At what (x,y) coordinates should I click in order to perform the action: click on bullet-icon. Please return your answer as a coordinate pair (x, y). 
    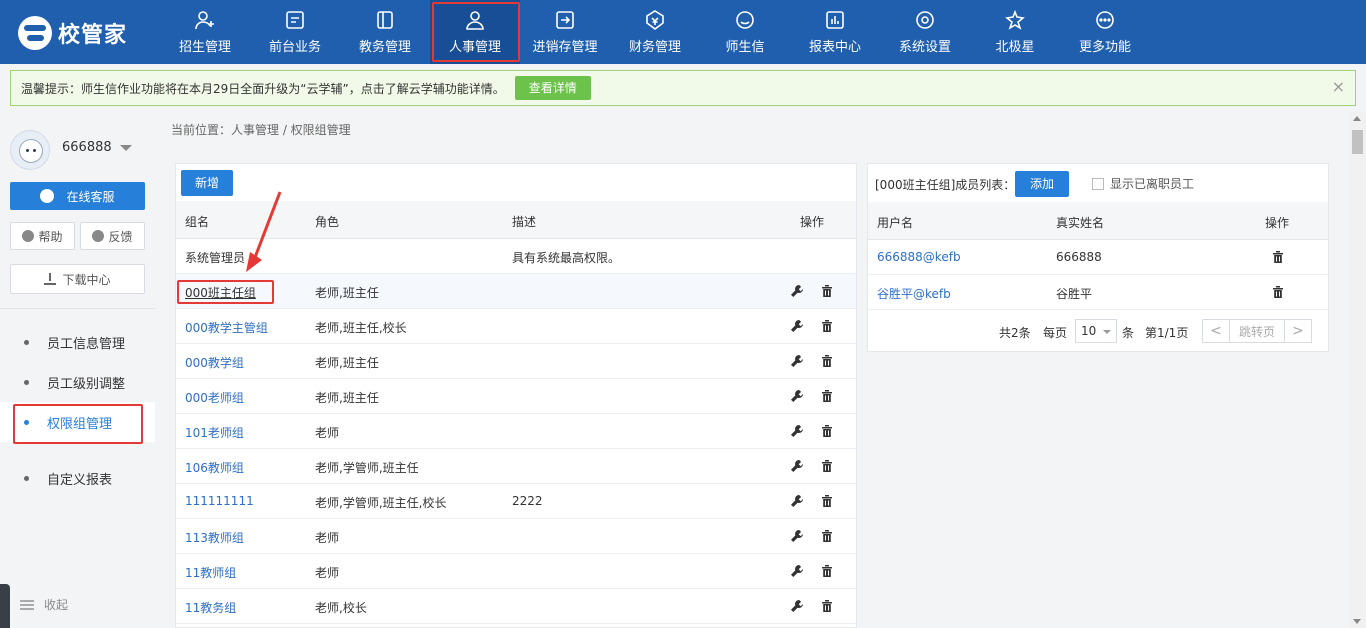
    Looking at the image, I should click on (26, 382).